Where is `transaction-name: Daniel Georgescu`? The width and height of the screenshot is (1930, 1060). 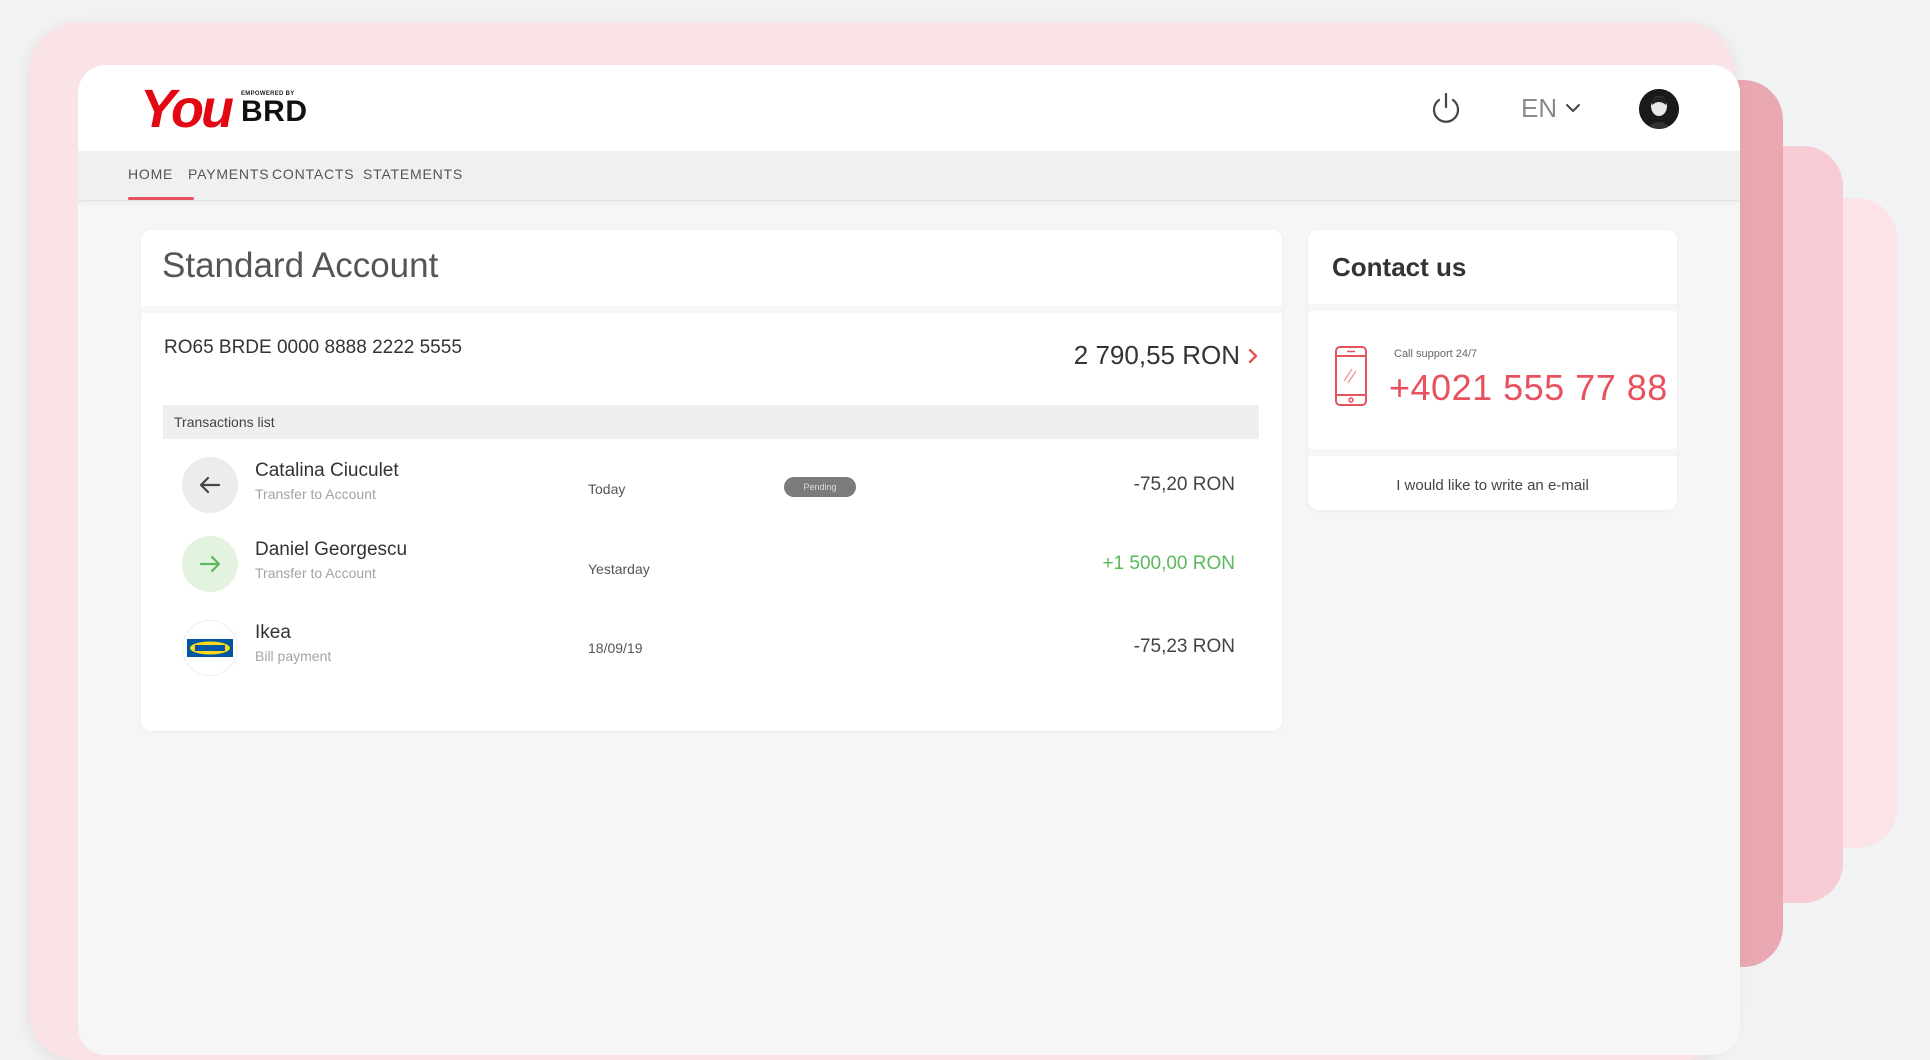 transaction-name: Daniel Georgescu is located at coordinates (331, 549).